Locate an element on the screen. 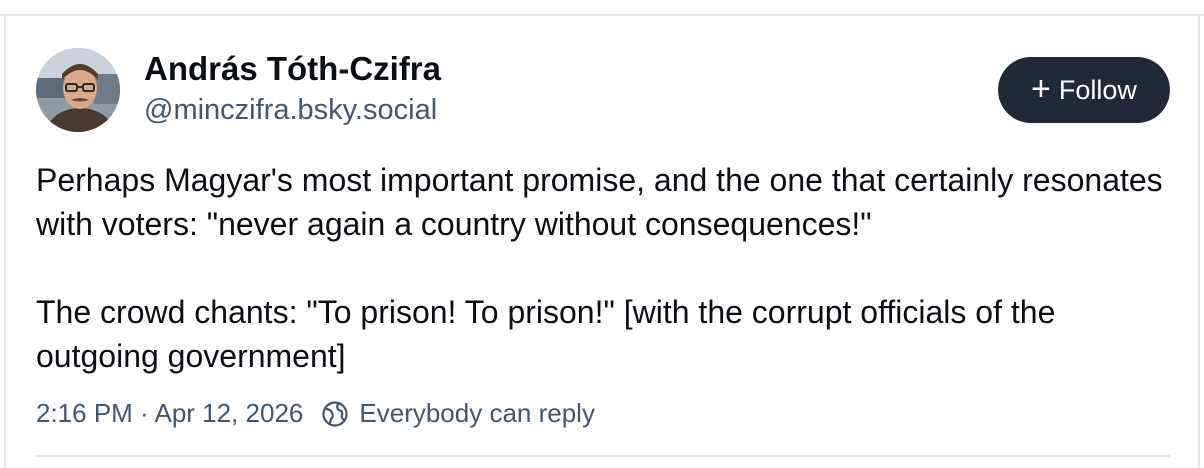 The image size is (1204, 468). plus-icon: + is located at coordinates (1041, 88).